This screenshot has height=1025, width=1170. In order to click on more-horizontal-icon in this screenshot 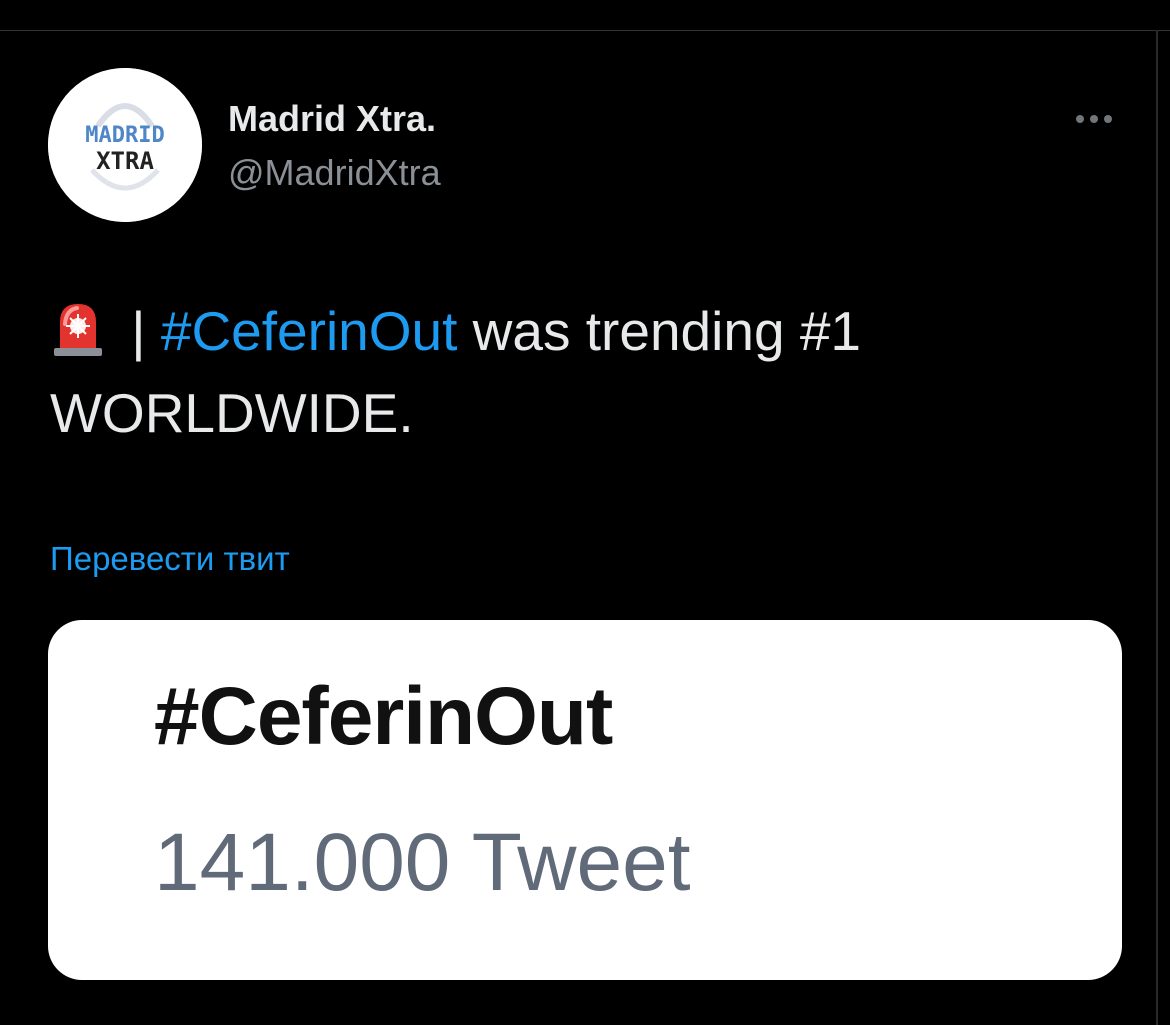, I will do `click(1080, 119)`.